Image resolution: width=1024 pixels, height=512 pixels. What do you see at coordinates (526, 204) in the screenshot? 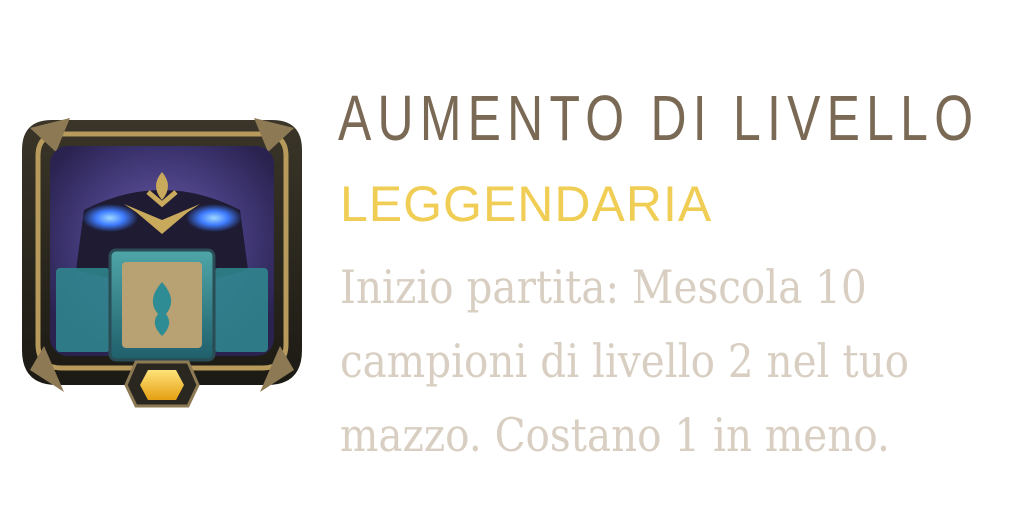
I see `augment-rarity-label: LEGGENDARIA` at bounding box center [526, 204].